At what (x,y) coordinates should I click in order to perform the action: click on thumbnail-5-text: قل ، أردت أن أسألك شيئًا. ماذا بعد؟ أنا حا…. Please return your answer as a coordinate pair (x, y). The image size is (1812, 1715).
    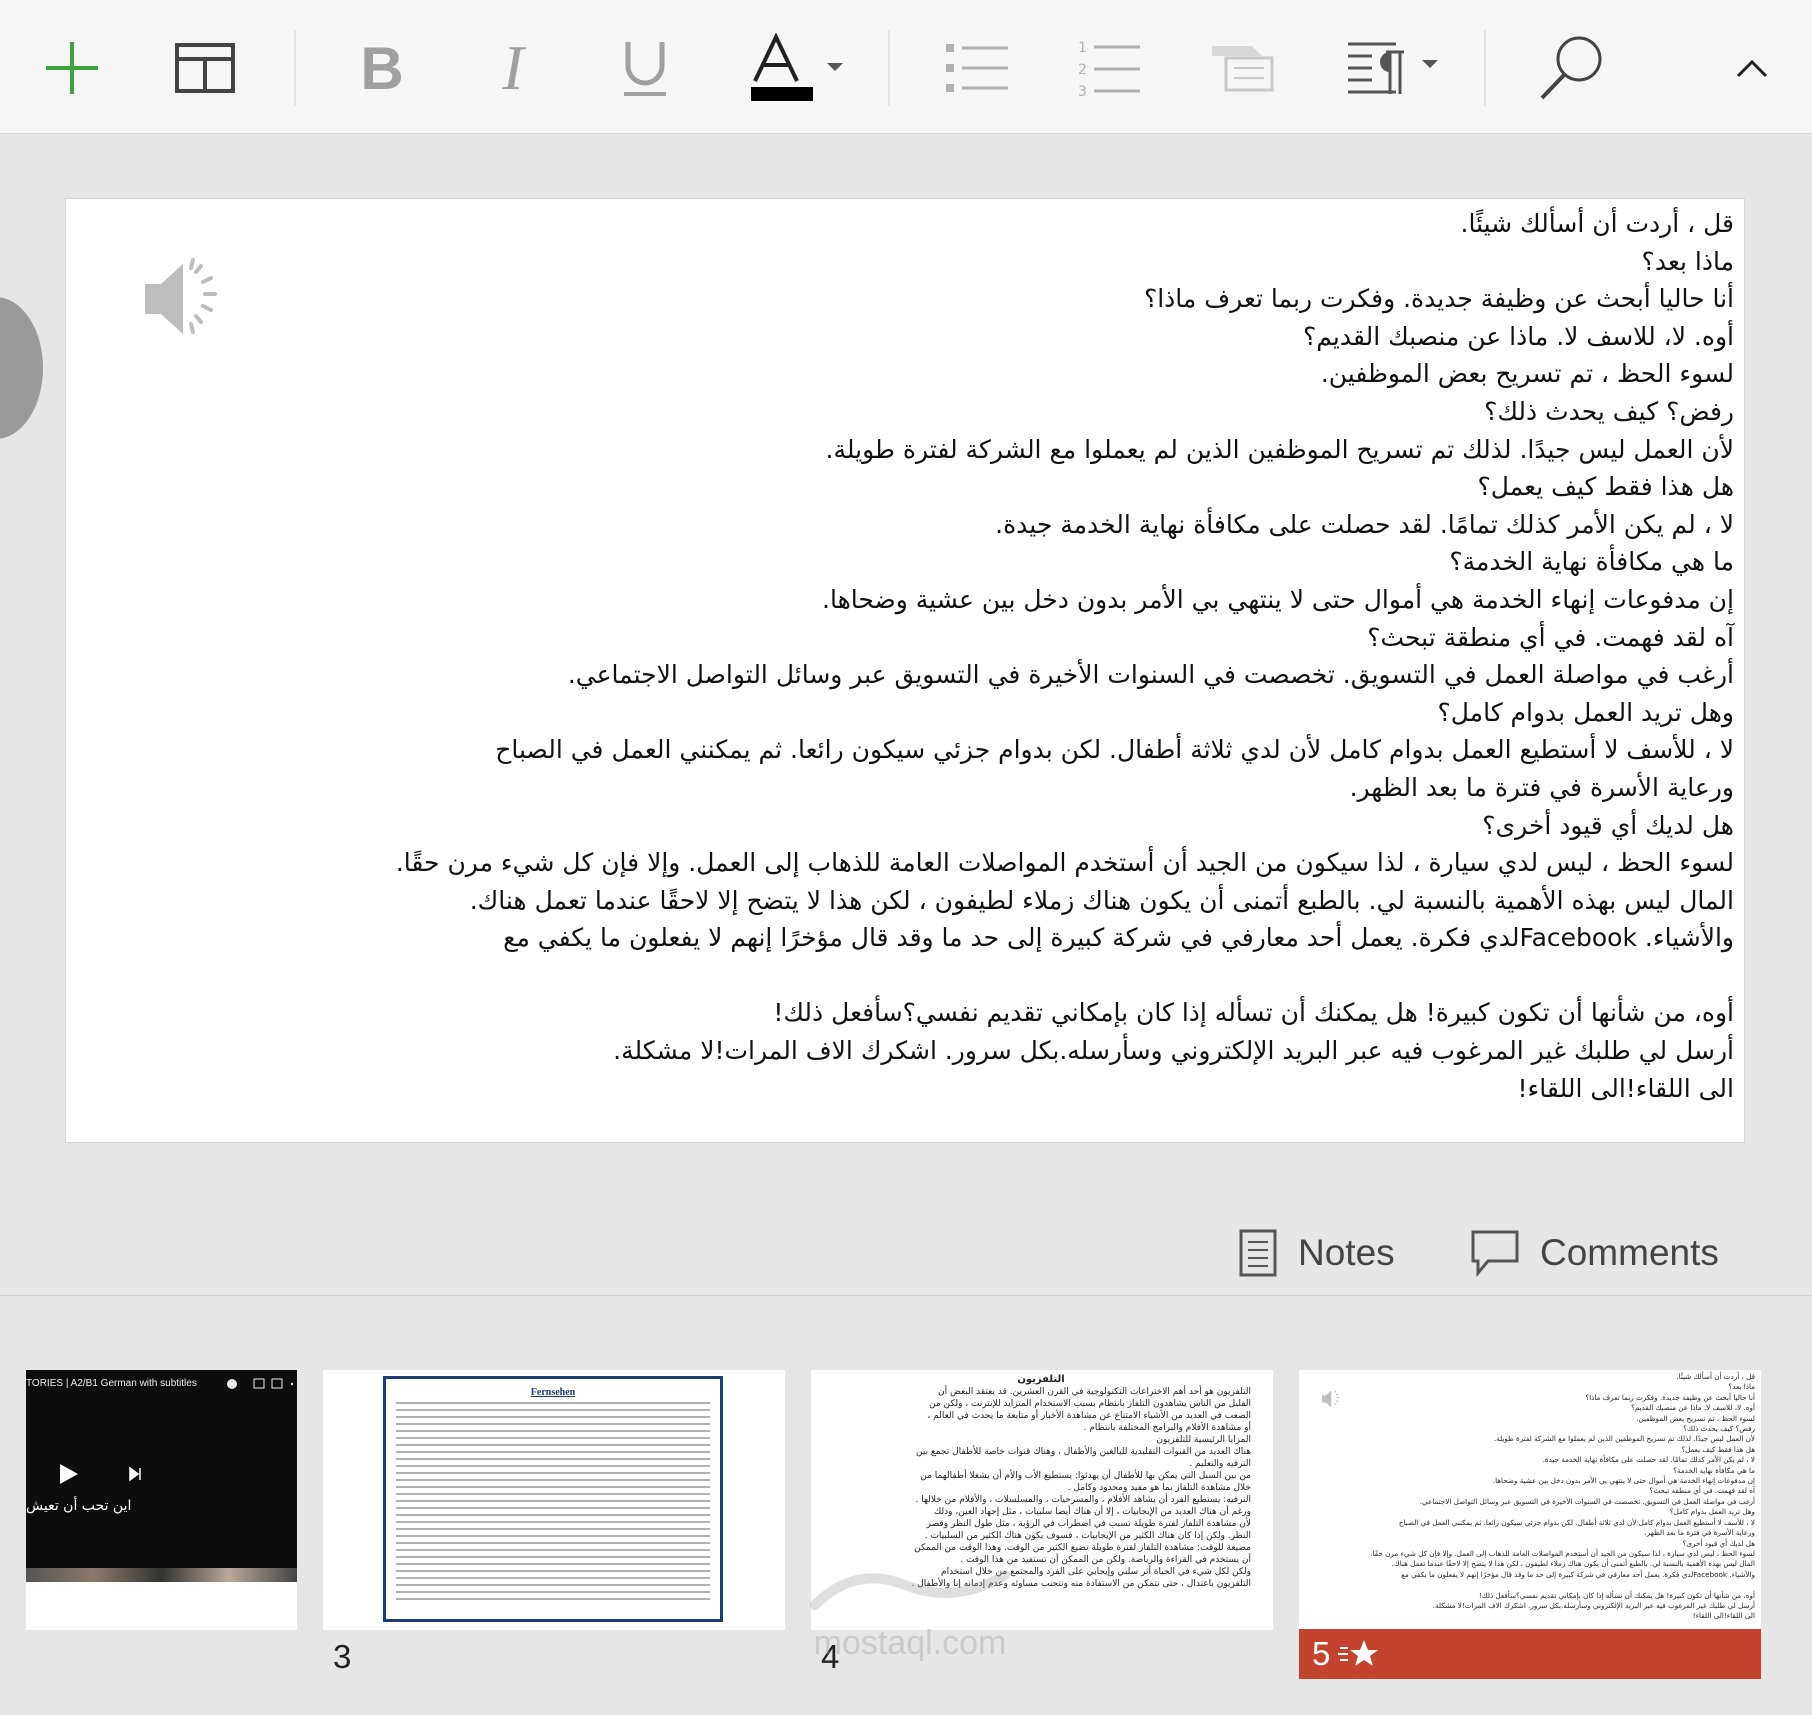
    Looking at the image, I should click on (1535, 1497).